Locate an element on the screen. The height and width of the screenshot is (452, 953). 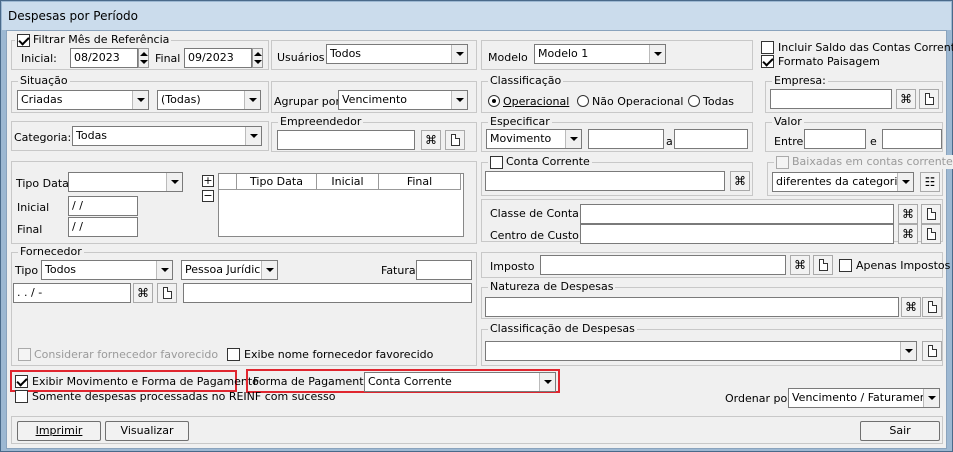
inicial-input: 08/2023 is located at coordinates (104, 58).